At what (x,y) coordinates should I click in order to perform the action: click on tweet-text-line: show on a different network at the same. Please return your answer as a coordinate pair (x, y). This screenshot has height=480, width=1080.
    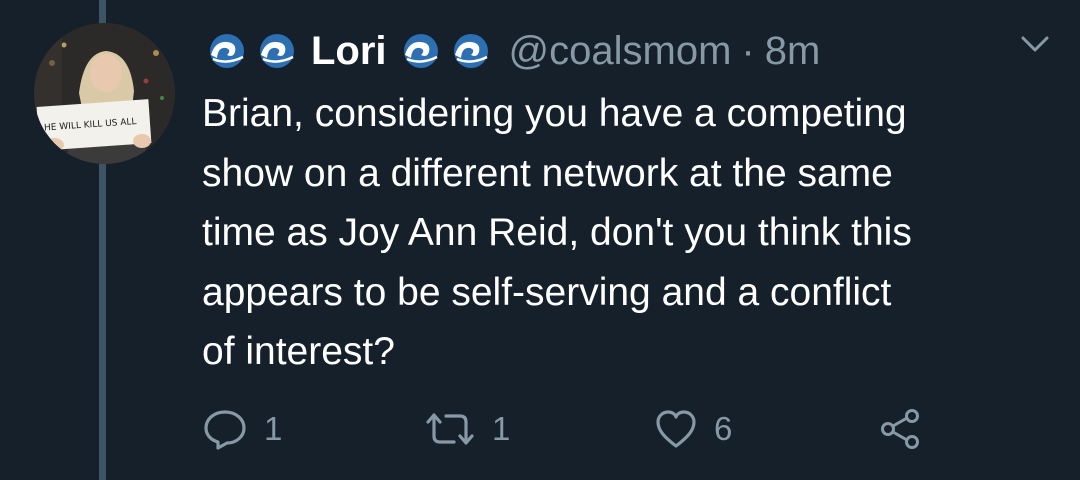
    Looking at the image, I should click on (547, 173).